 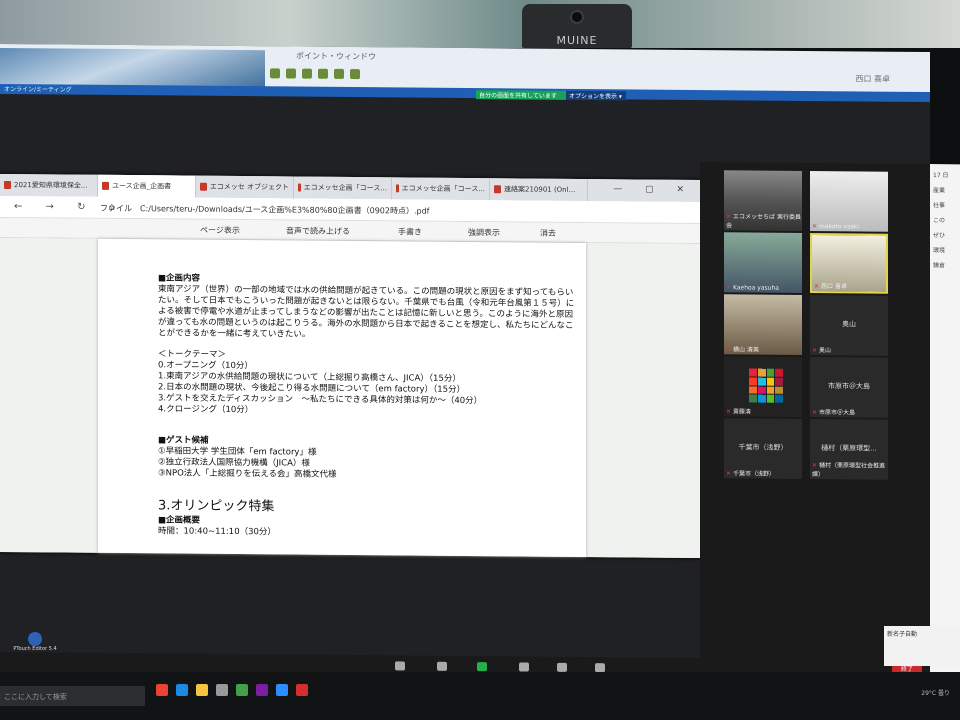 I want to click on section3-time: 時間：10:40~11:10（30分）, so click(x=217, y=532).